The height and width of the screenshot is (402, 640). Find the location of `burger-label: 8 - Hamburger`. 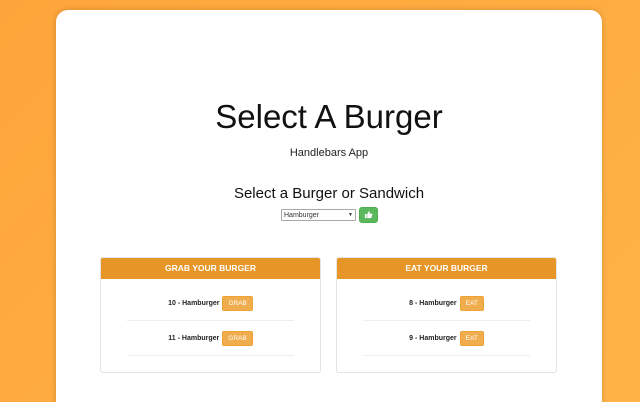

burger-label: 8 - Hamburger is located at coordinates (433, 303).